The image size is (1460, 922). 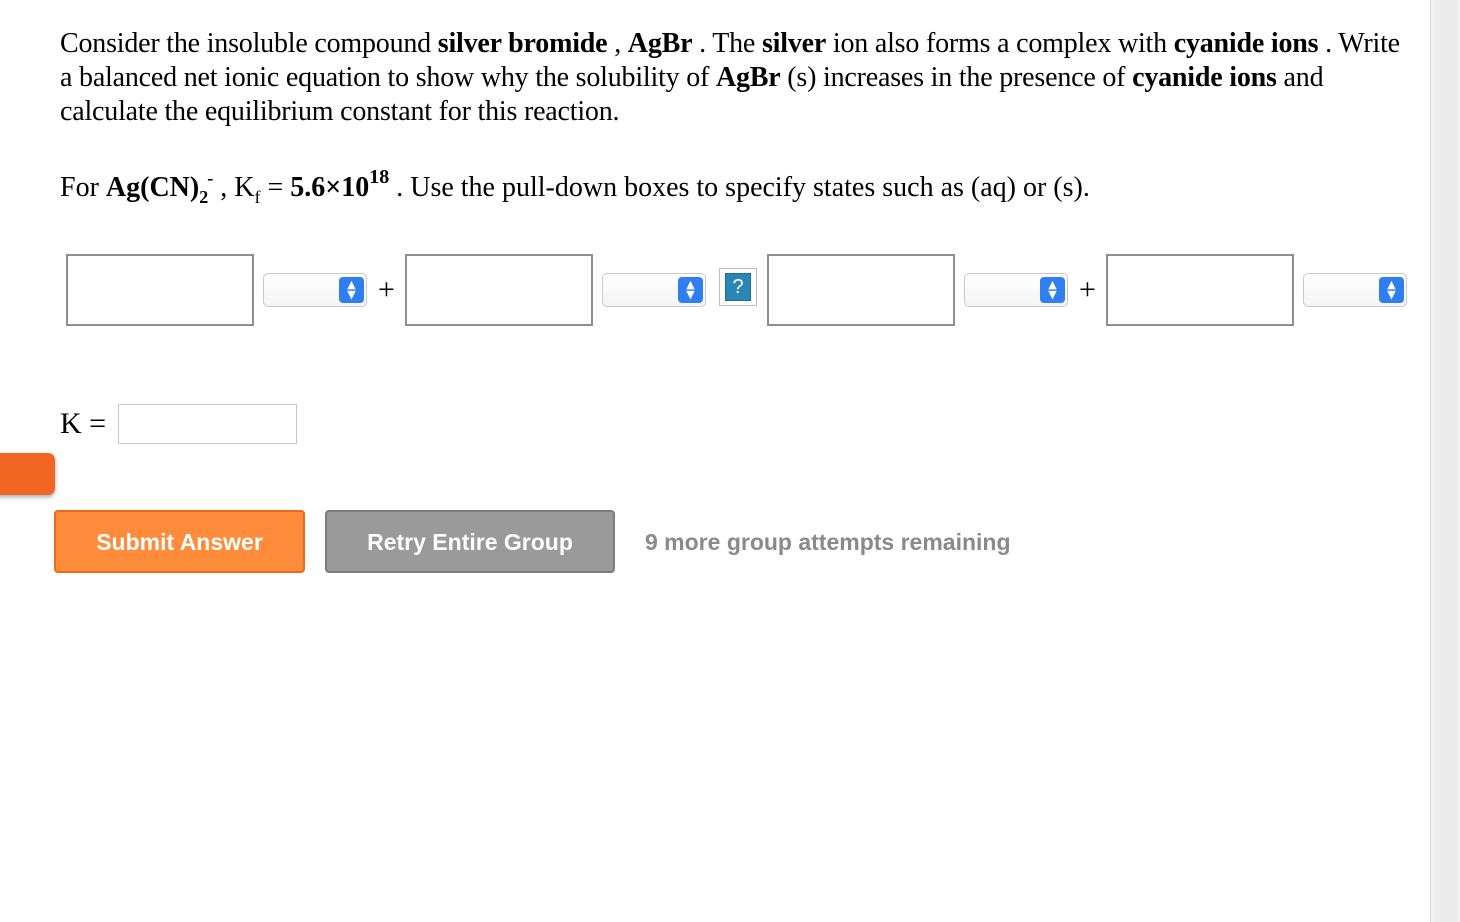 I want to click on product-1-state-select: ▲ ▼, so click(x=1016, y=290).